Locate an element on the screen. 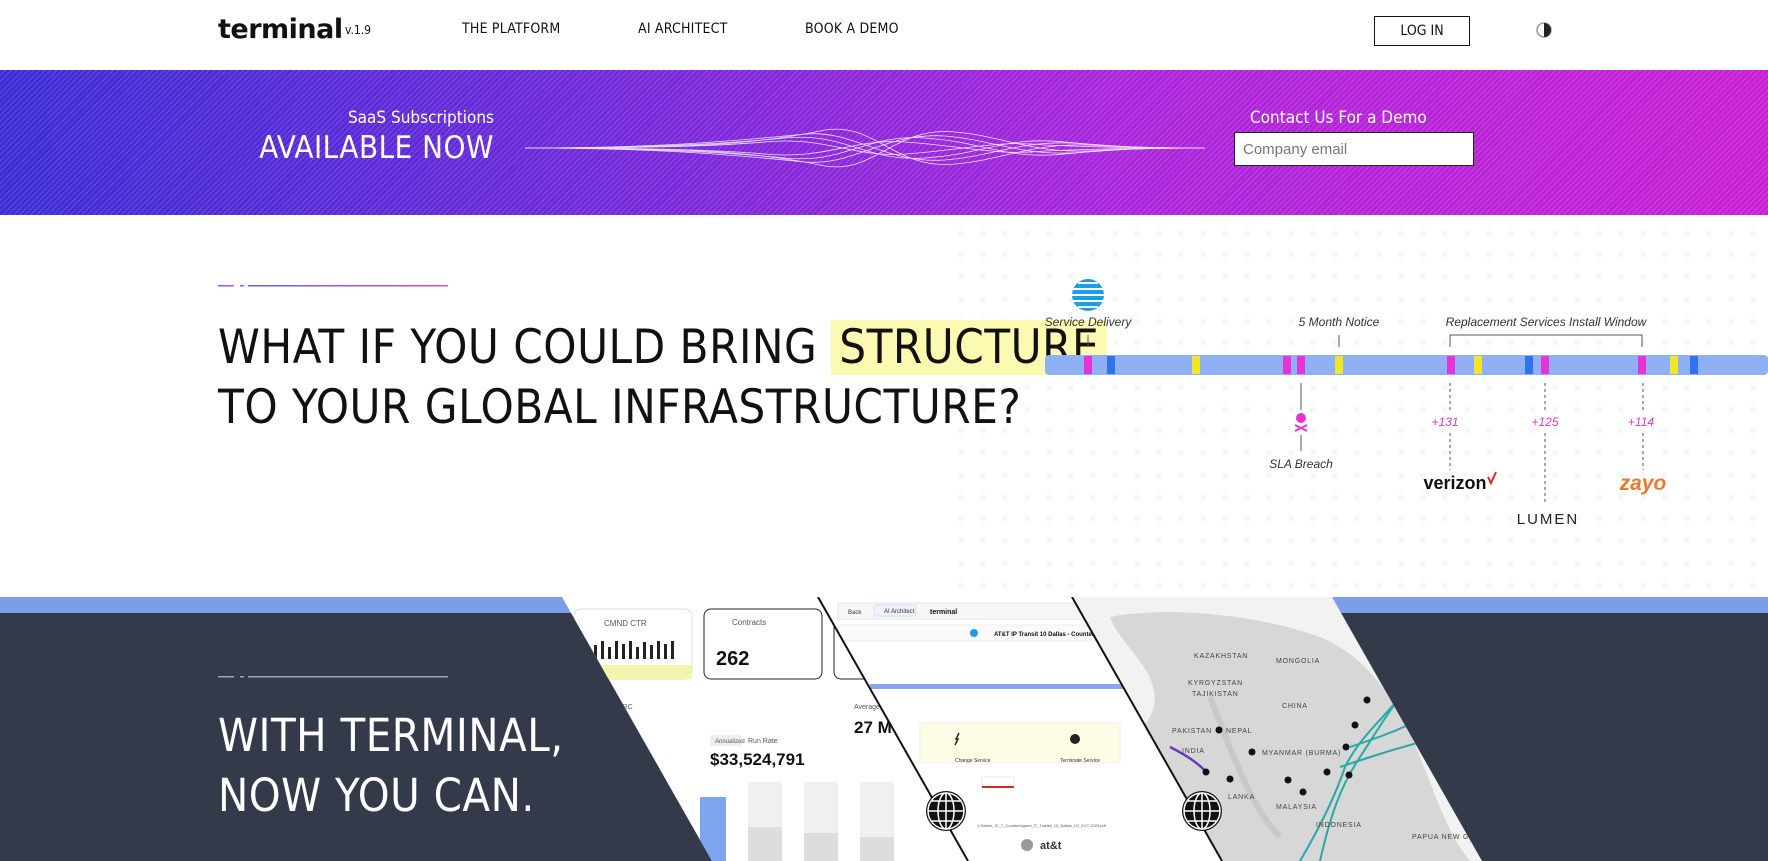 The width and height of the screenshot is (1768, 861). contact-label: Contact Us For a Demo is located at coordinates (1338, 118).